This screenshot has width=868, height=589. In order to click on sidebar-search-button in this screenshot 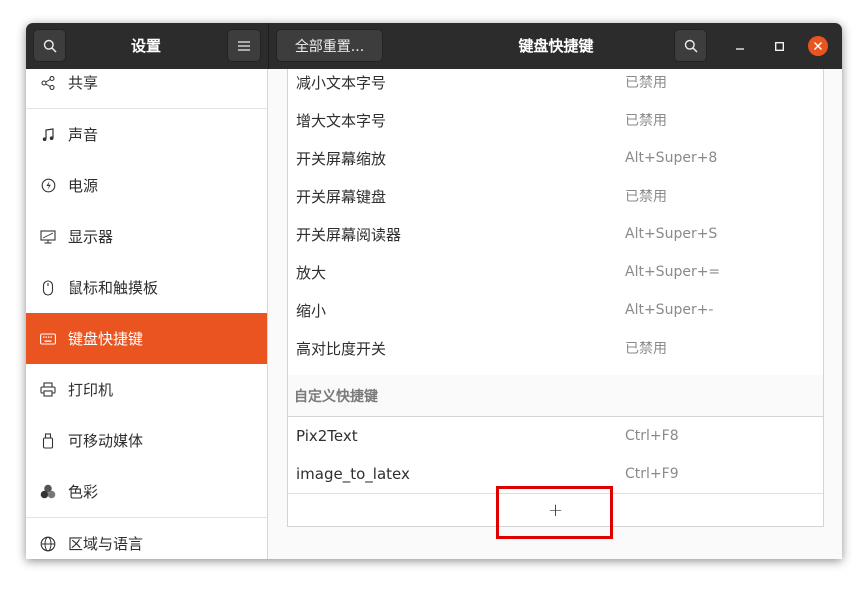, I will do `click(49, 45)`.